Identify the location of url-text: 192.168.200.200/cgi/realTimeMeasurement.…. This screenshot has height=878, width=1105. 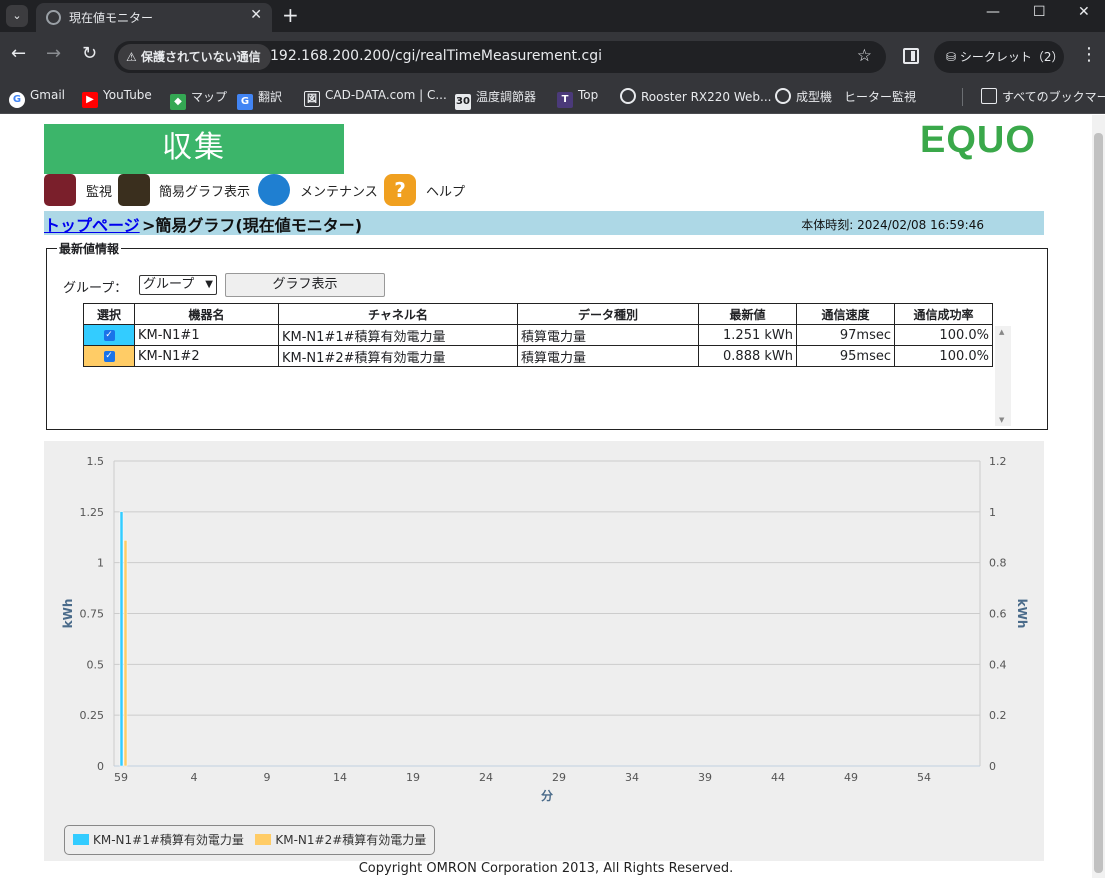
(436, 56).